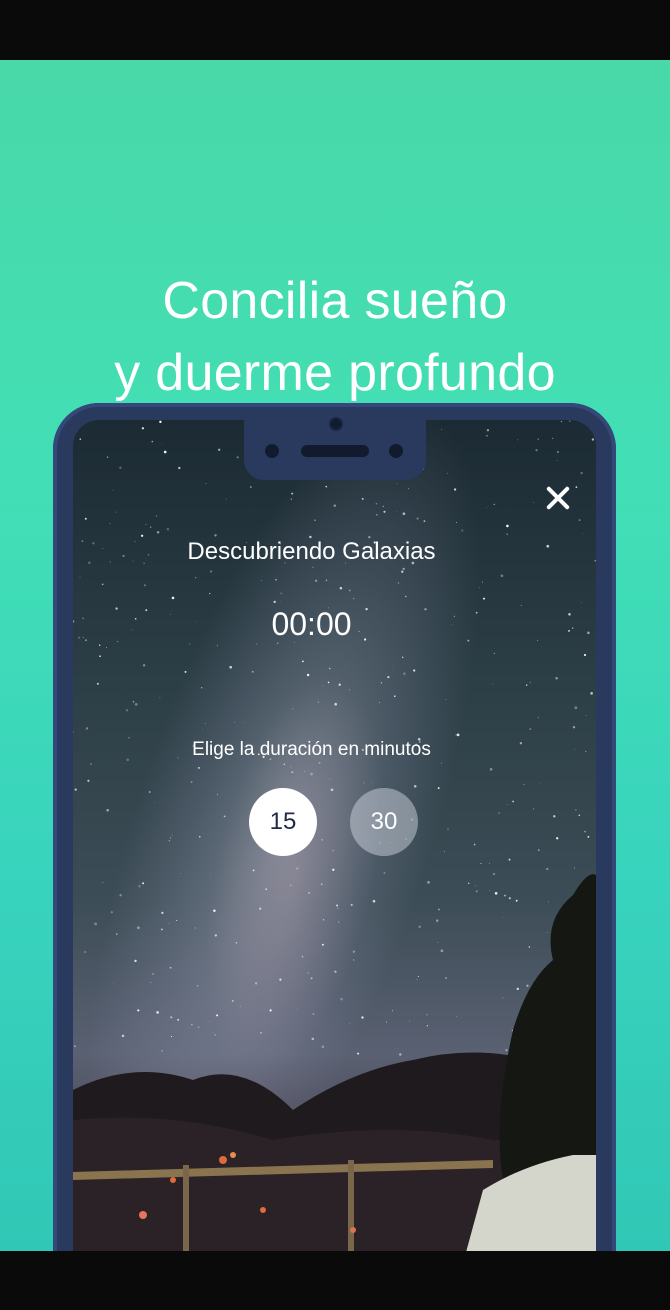 Image resolution: width=670 pixels, height=1310 pixels. Describe the element at coordinates (335, 1280) in the screenshot. I see `bottom-black-bar` at that location.